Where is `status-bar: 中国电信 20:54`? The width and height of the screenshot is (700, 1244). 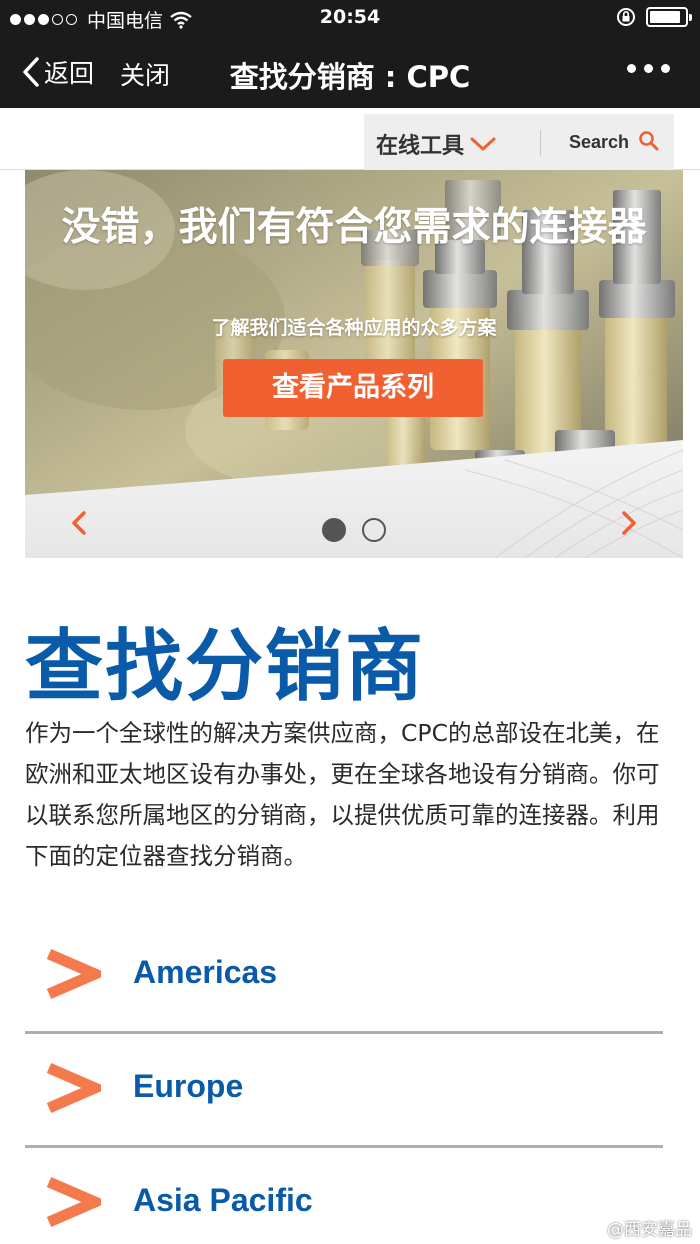 status-bar: 中国电信 20:54 is located at coordinates (350, 18).